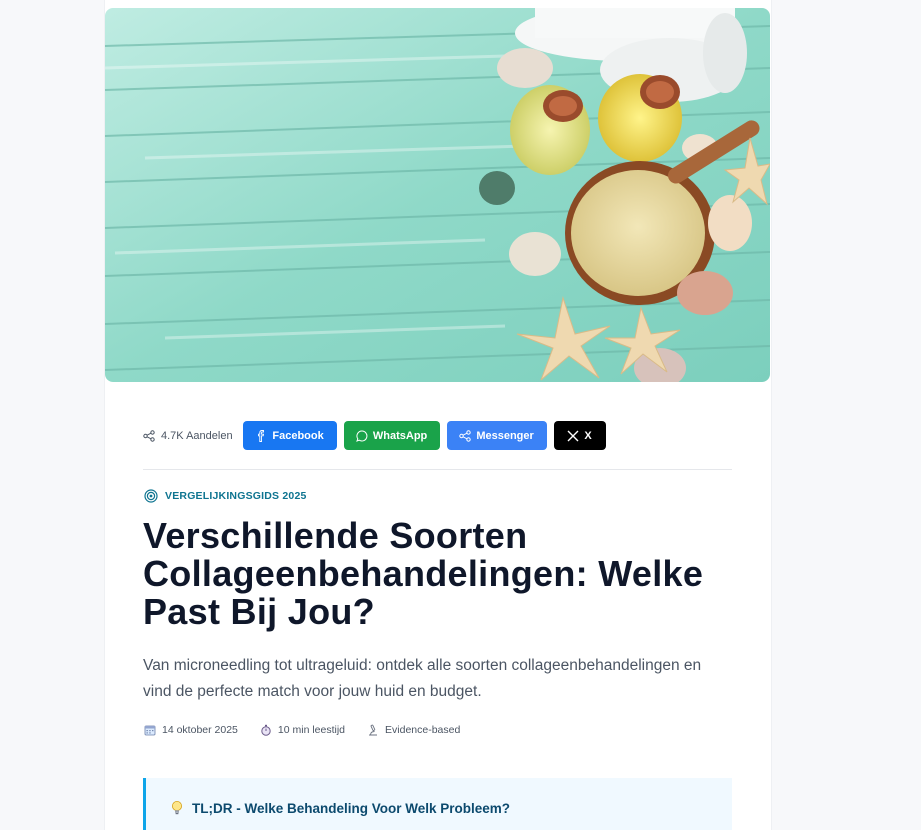  I want to click on target-icon, so click(151, 496).